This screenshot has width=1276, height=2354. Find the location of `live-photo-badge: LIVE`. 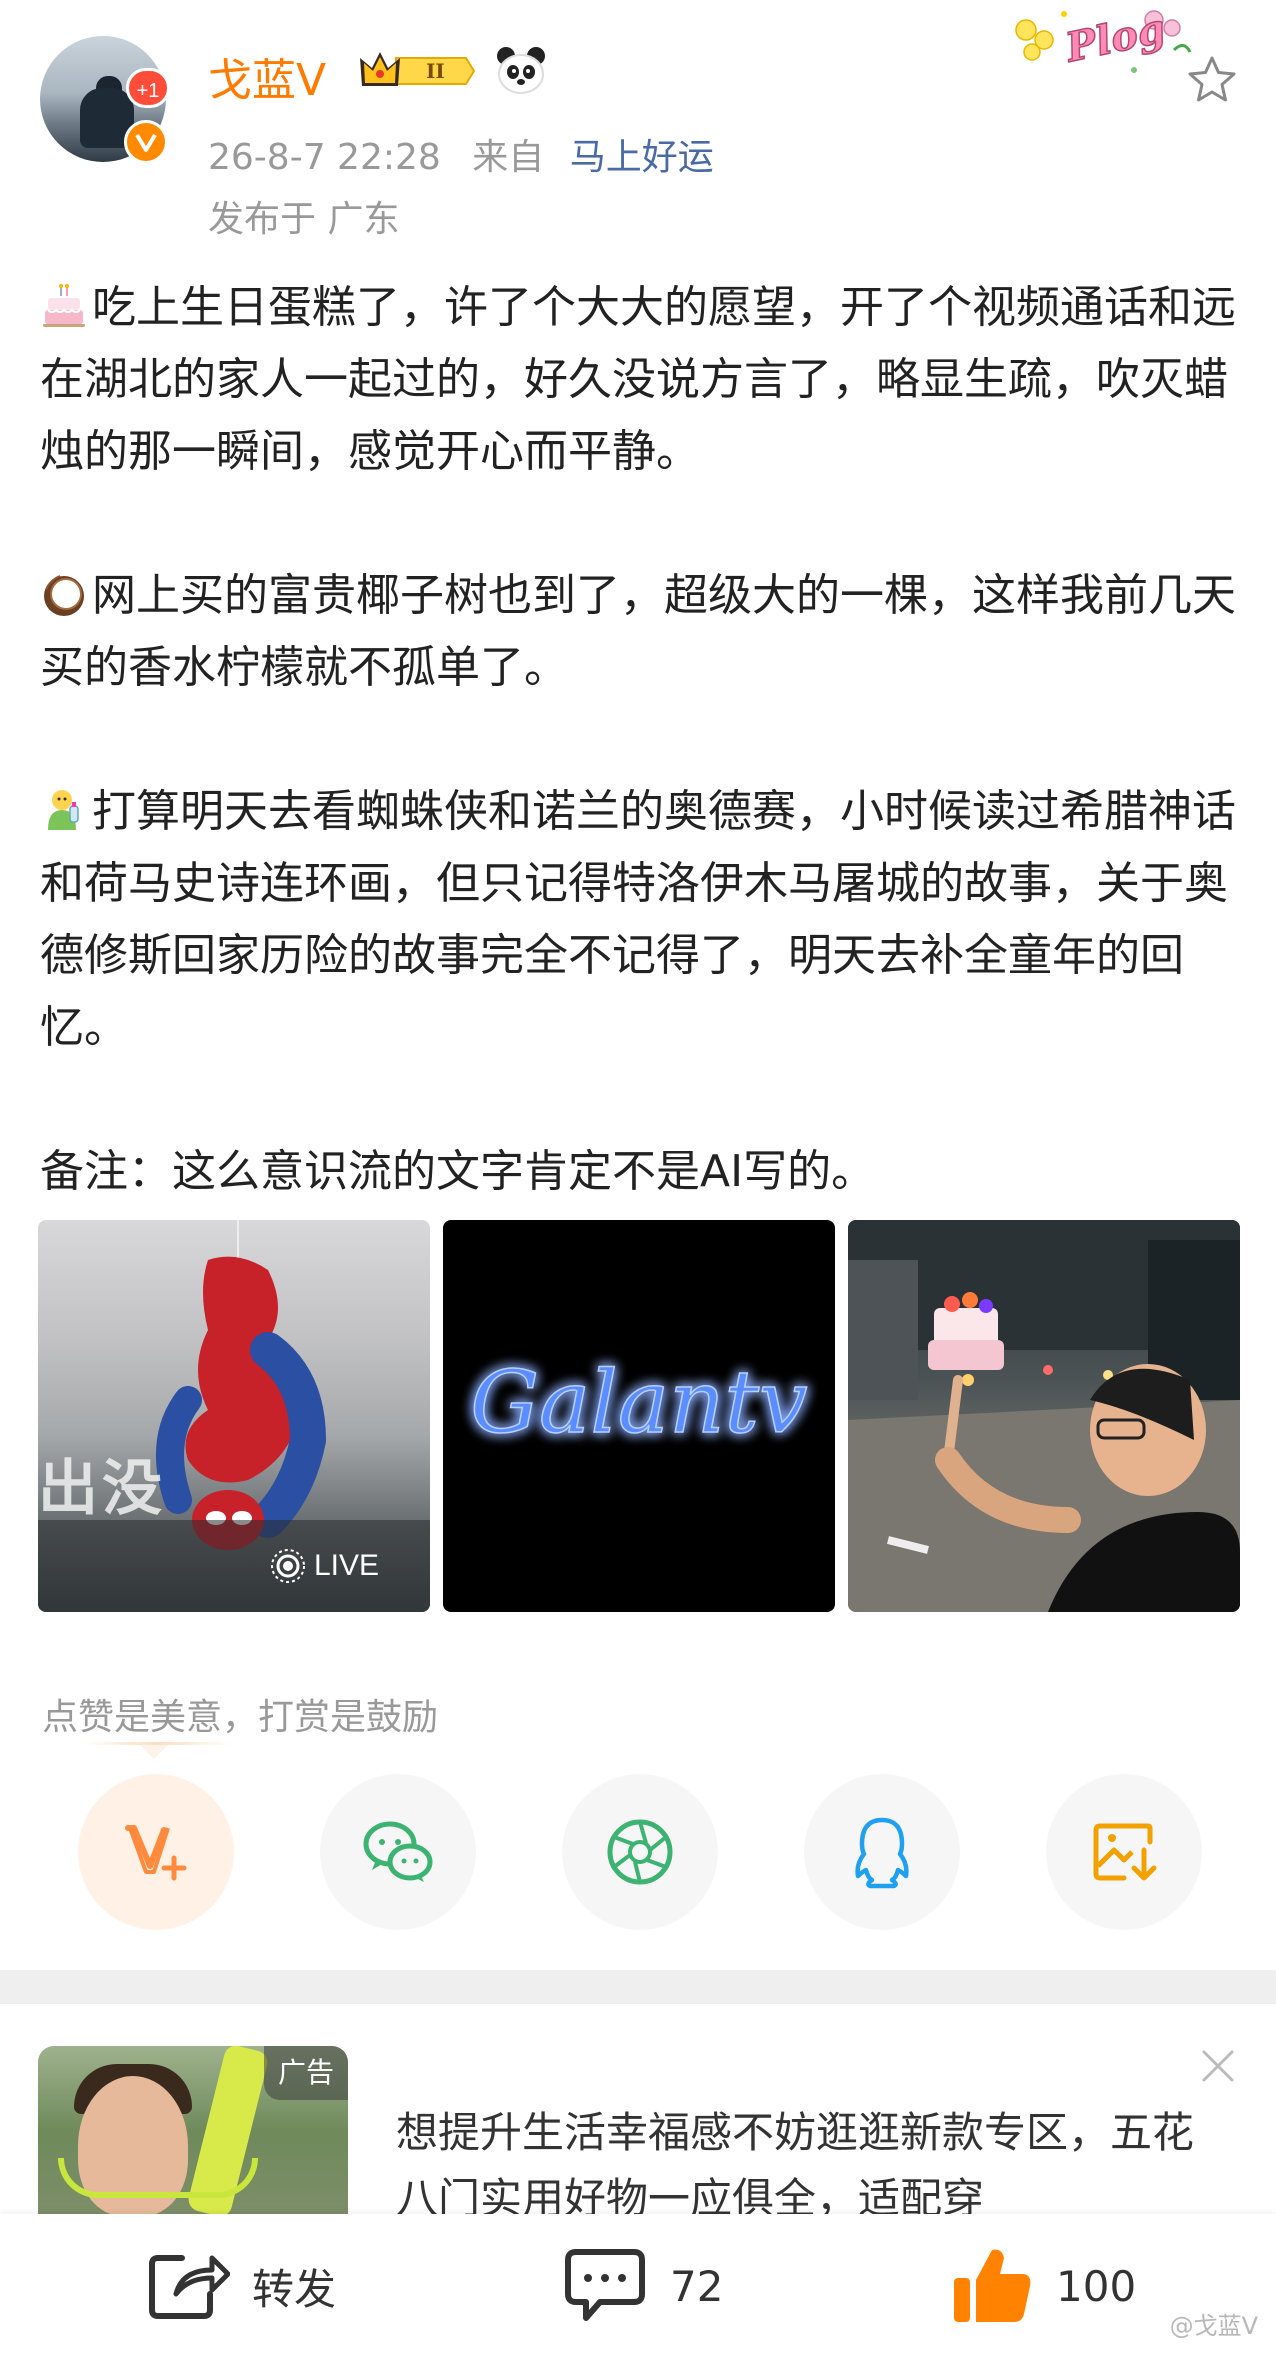

live-photo-badge: LIVE is located at coordinates (323, 1566).